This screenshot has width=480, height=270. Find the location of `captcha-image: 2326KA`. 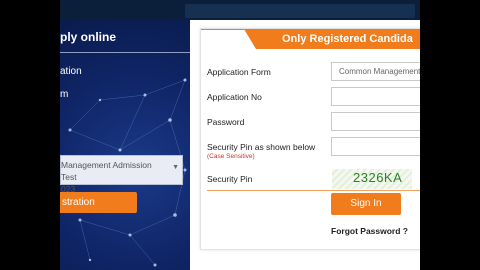

captcha-image: 2326KA is located at coordinates (372, 179).